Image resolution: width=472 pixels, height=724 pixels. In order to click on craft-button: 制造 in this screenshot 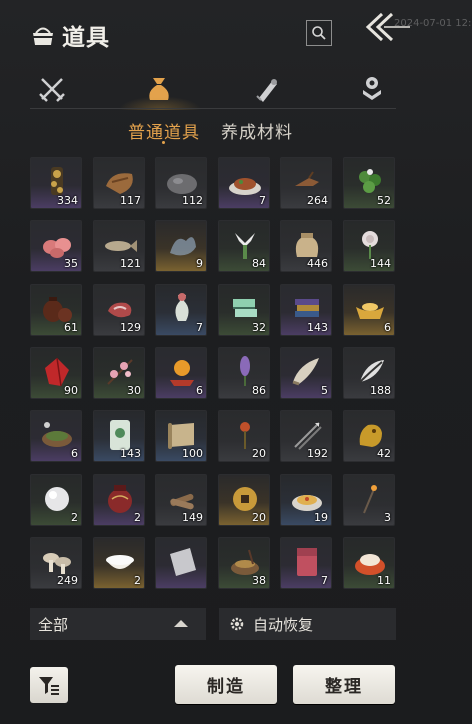, I will do `click(226, 684)`.